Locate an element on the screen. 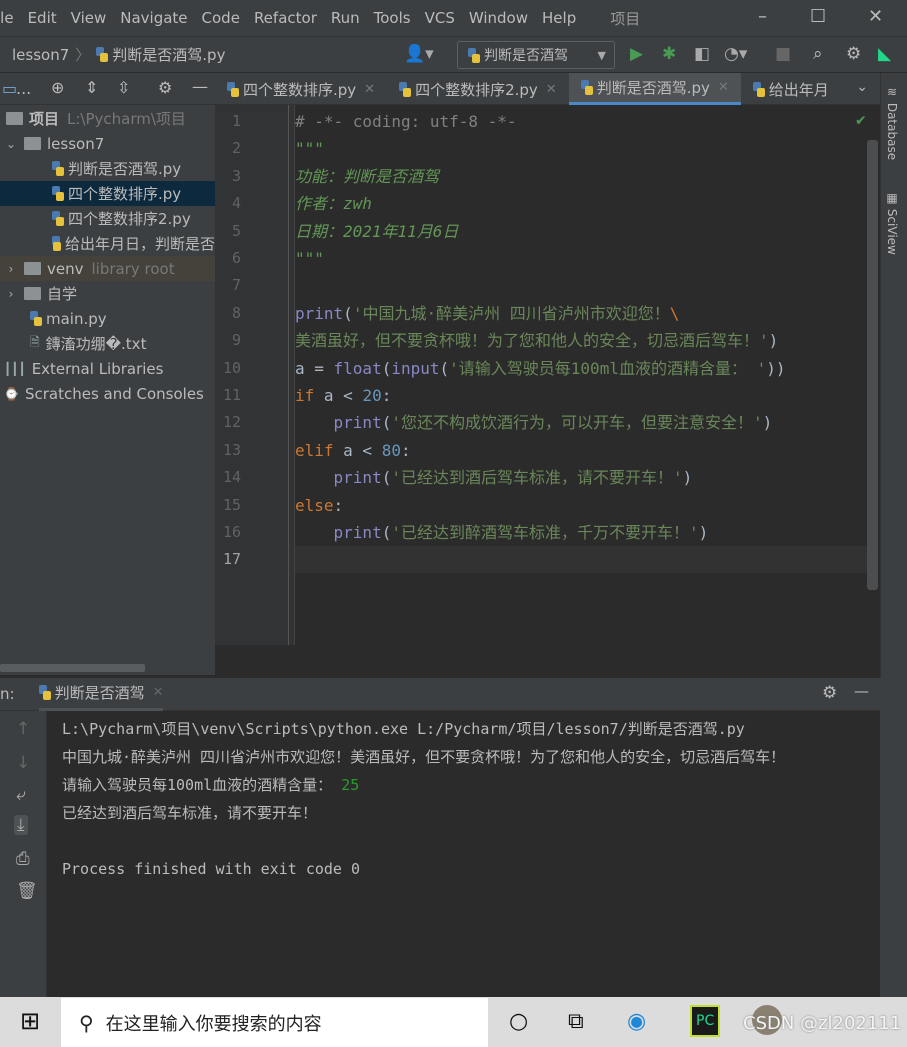  tab-label: 判断是否酒驾.py is located at coordinates (653, 88).